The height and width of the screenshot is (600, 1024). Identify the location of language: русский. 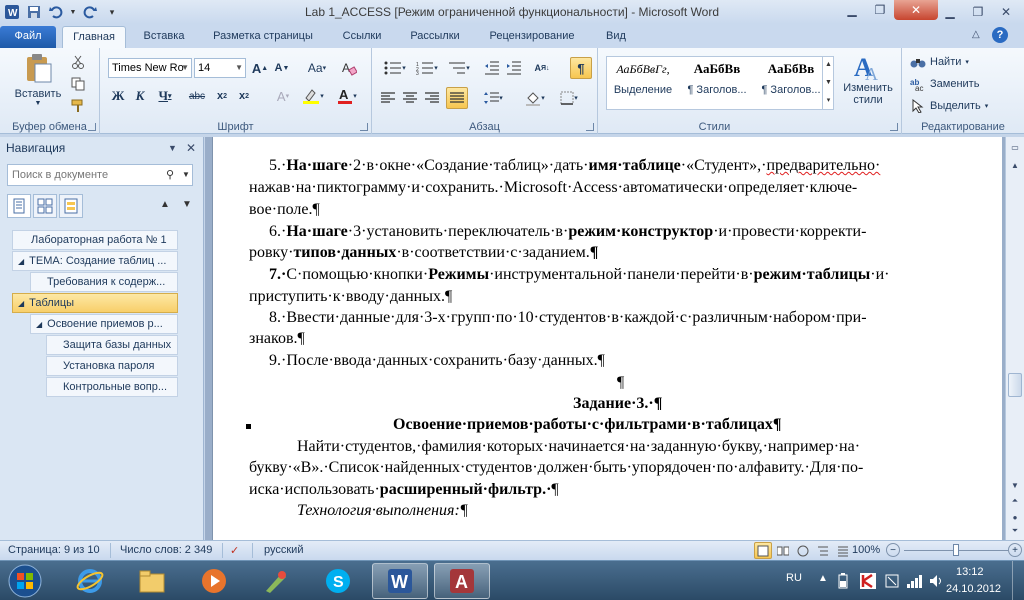
(283, 550).